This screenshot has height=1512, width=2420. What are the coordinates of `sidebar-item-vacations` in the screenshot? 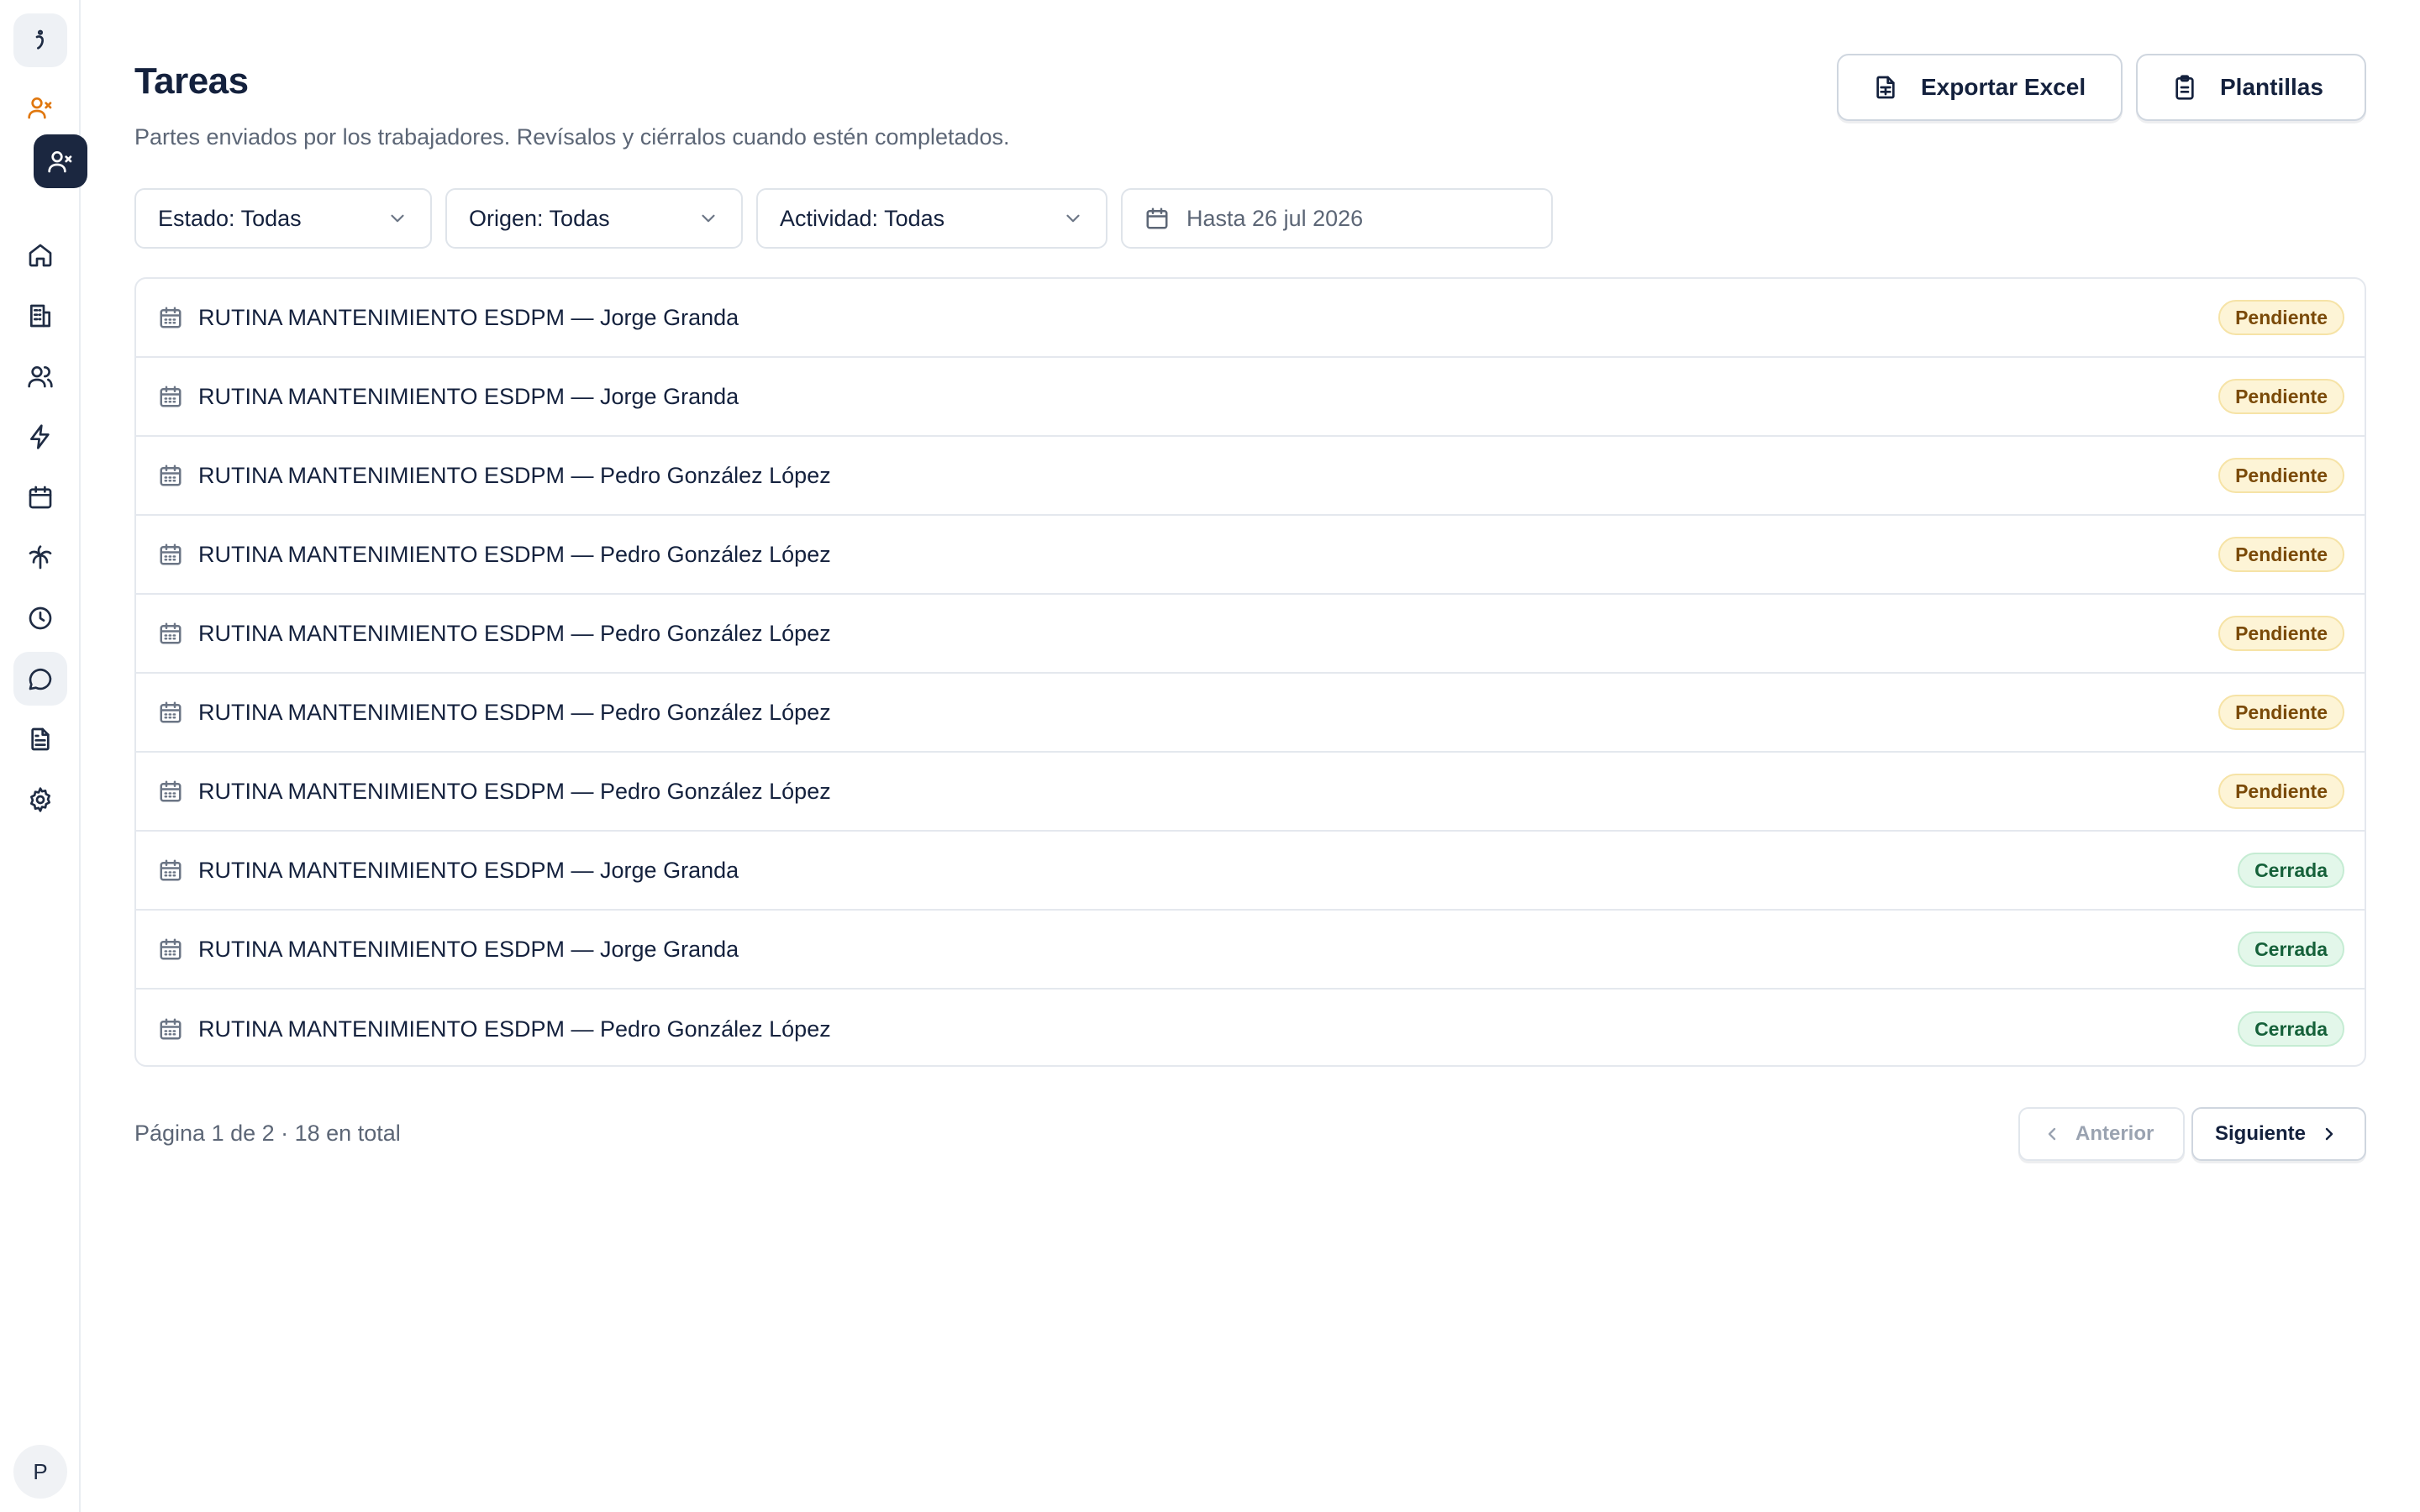 It's located at (40, 558).